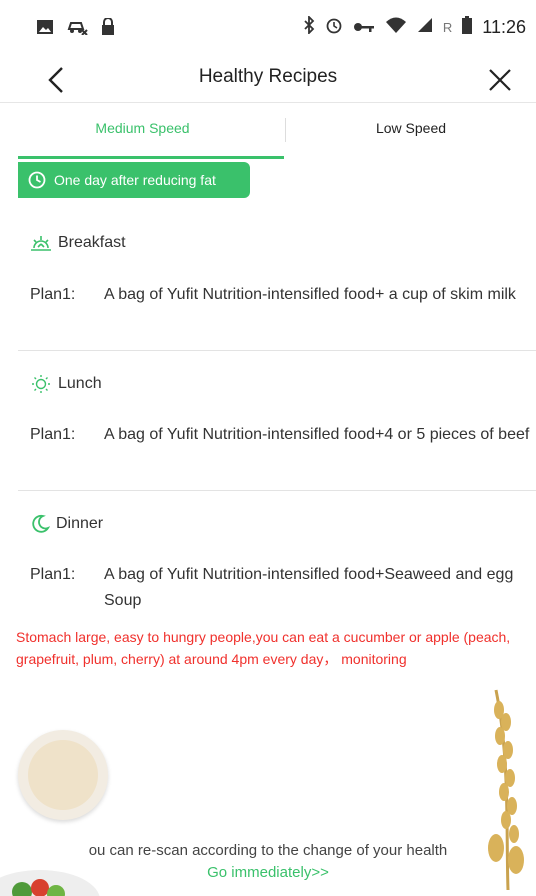 This screenshot has width=536, height=896. What do you see at coordinates (108, 29) in the screenshot?
I see `lock-icon` at bounding box center [108, 29].